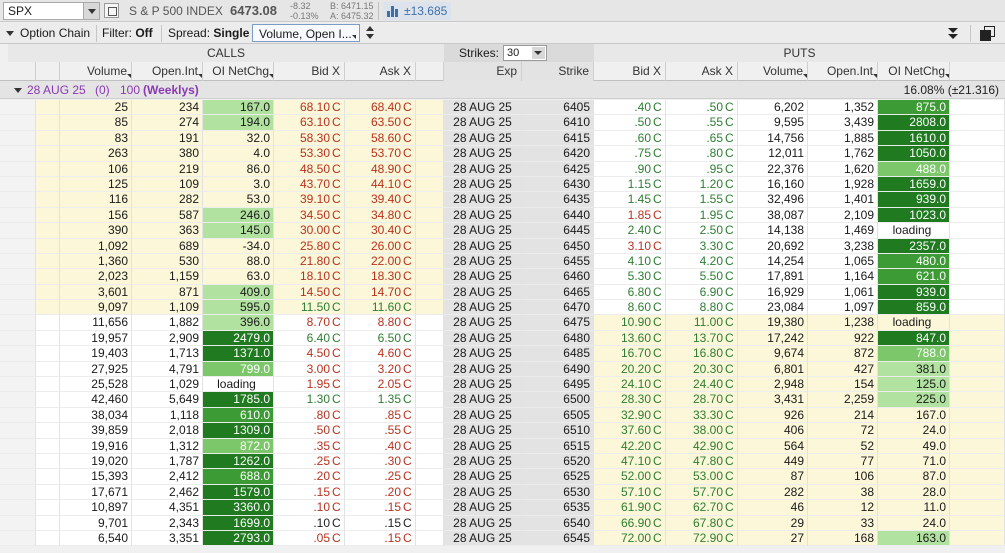  I want to click on put-volume: 564, so click(773, 446).